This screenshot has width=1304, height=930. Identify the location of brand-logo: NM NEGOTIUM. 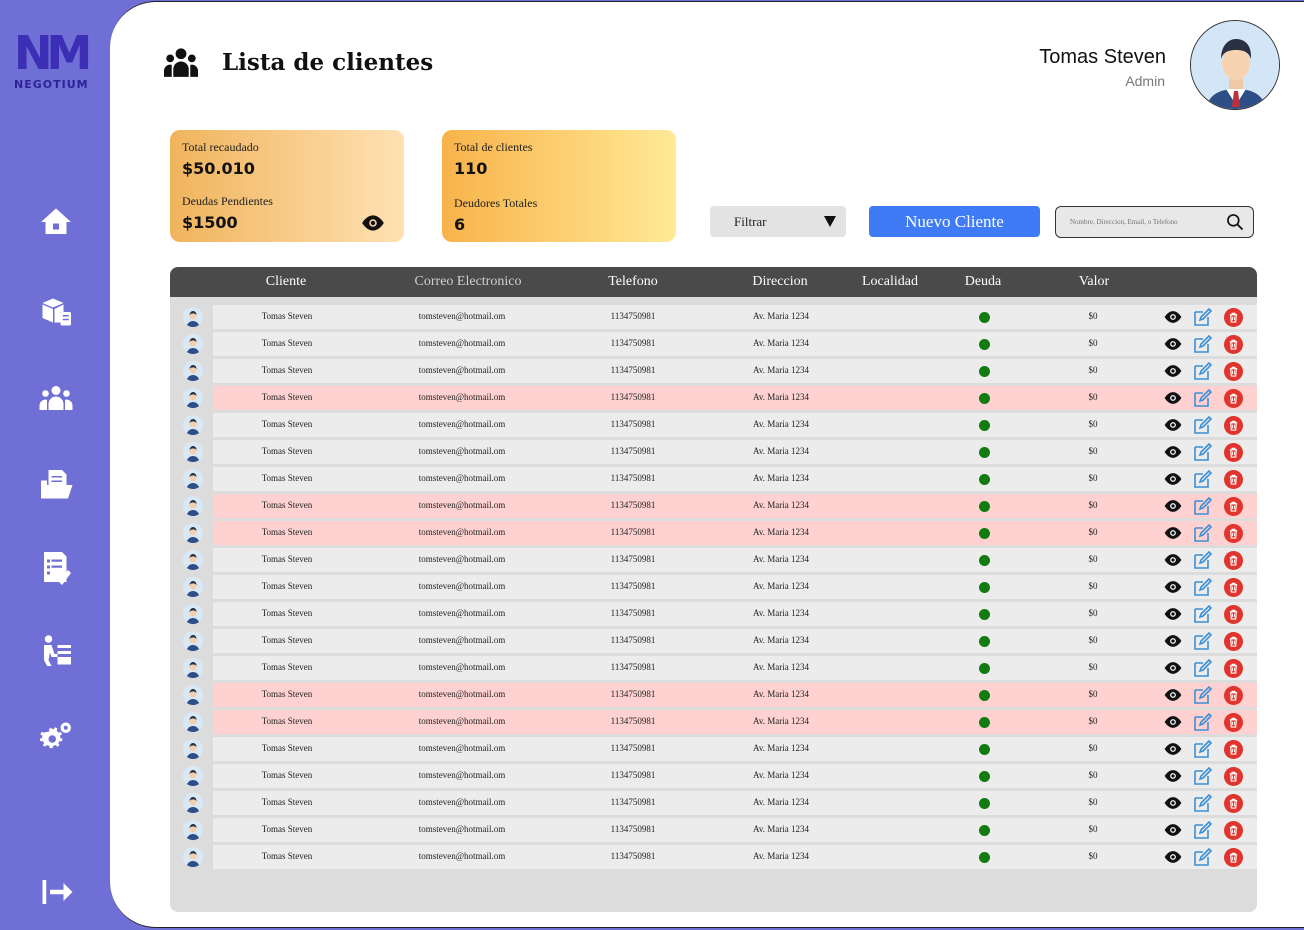
(54, 60).